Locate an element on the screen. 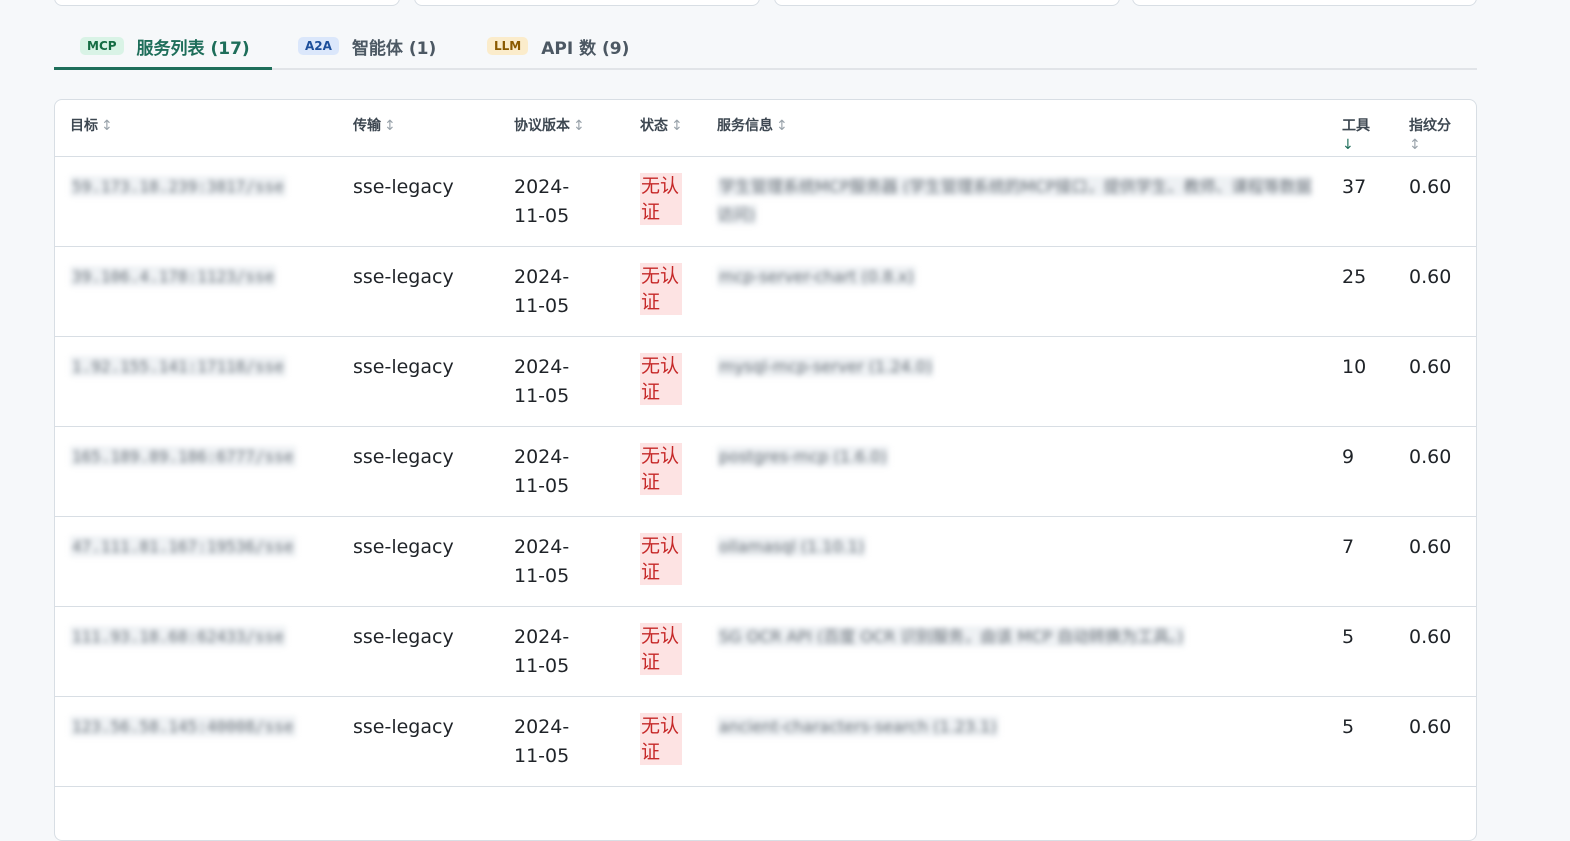  target-cell: 47.111.81.167:19536/sse is located at coordinates (196, 561).